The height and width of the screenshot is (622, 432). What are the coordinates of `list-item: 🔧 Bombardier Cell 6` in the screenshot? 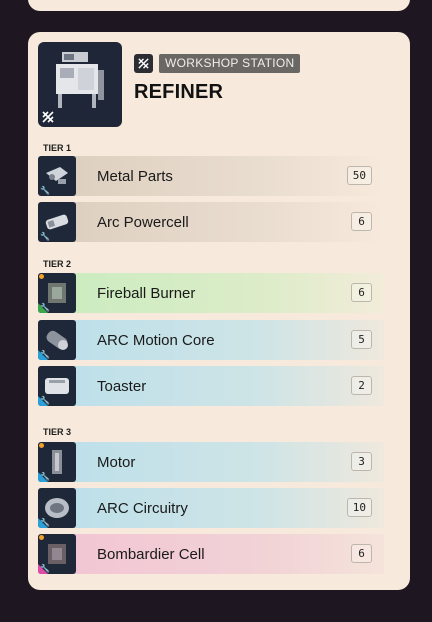 It's located at (211, 554).